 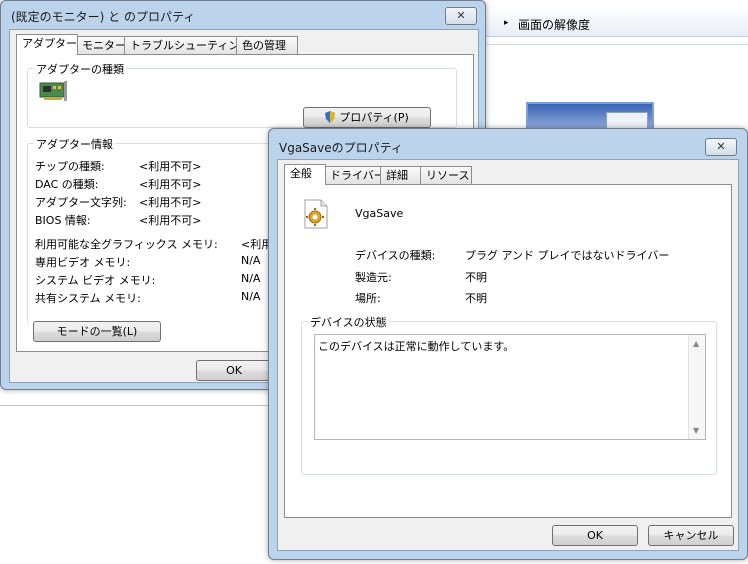 What do you see at coordinates (251, 260) in the screenshot?
I see `dedicated-video-memory-value: N/A` at bounding box center [251, 260].